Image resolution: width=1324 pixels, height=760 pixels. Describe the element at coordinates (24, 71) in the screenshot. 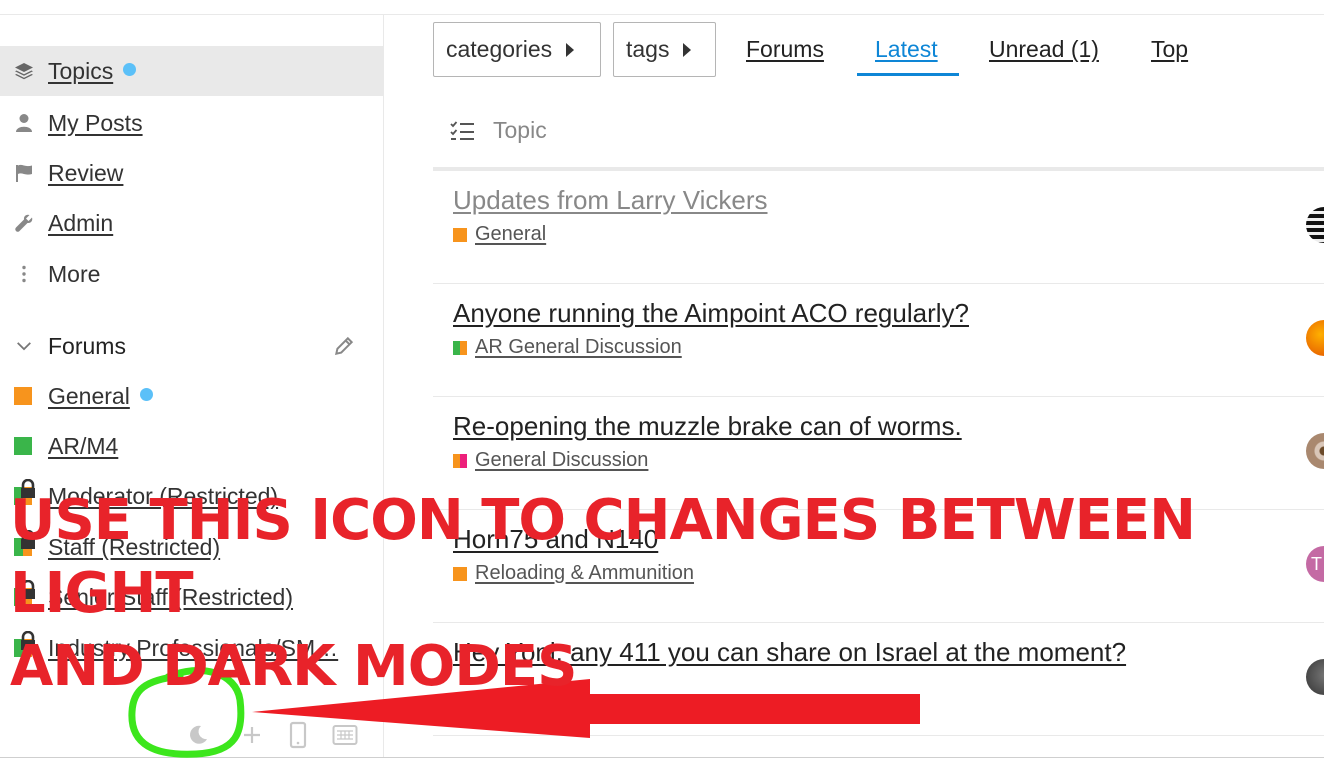

I see `layers-icon` at that location.